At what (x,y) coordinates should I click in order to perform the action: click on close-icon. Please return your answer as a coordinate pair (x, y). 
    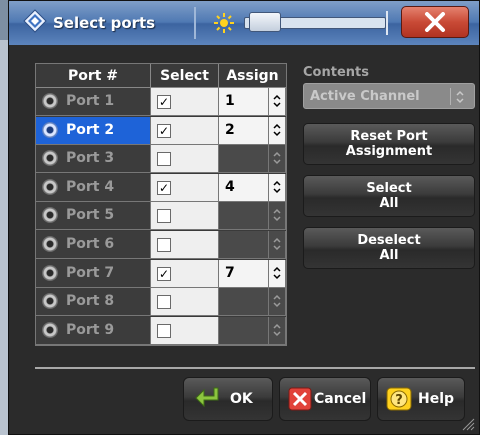
    Looking at the image, I should click on (435, 22).